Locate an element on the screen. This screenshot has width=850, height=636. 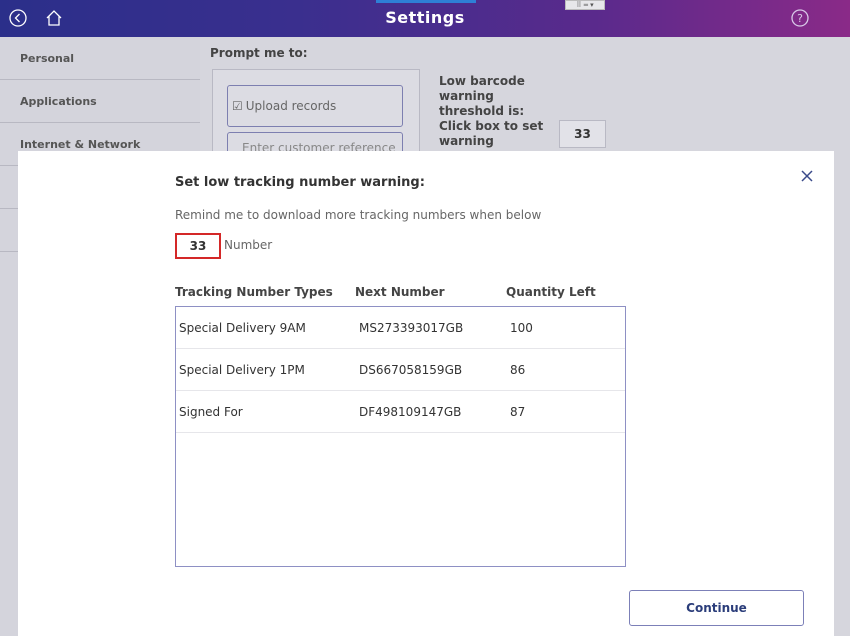
table-row: Special Delivery 1PM DS667058159GB 86 is located at coordinates (400, 370).